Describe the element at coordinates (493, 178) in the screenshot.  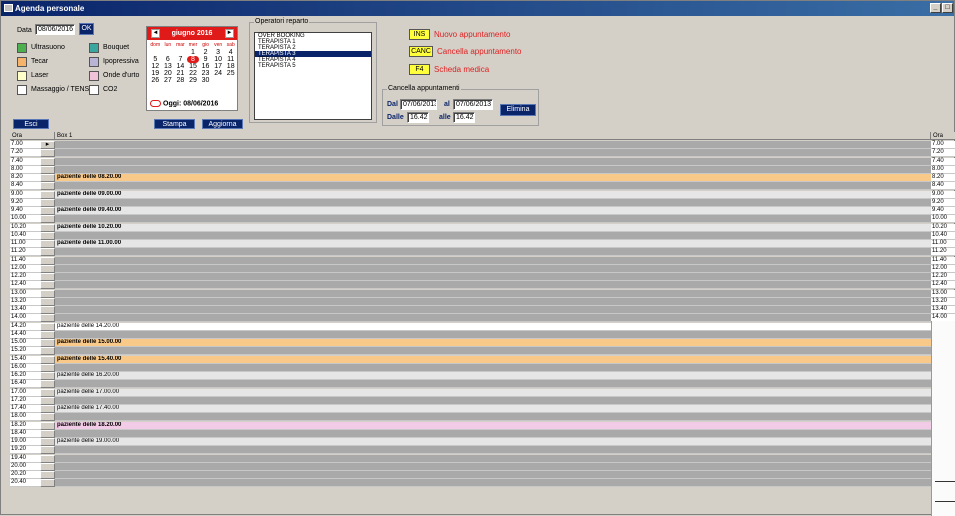
I see `appointment-cell: paziente delle 08.20.00` at that location.